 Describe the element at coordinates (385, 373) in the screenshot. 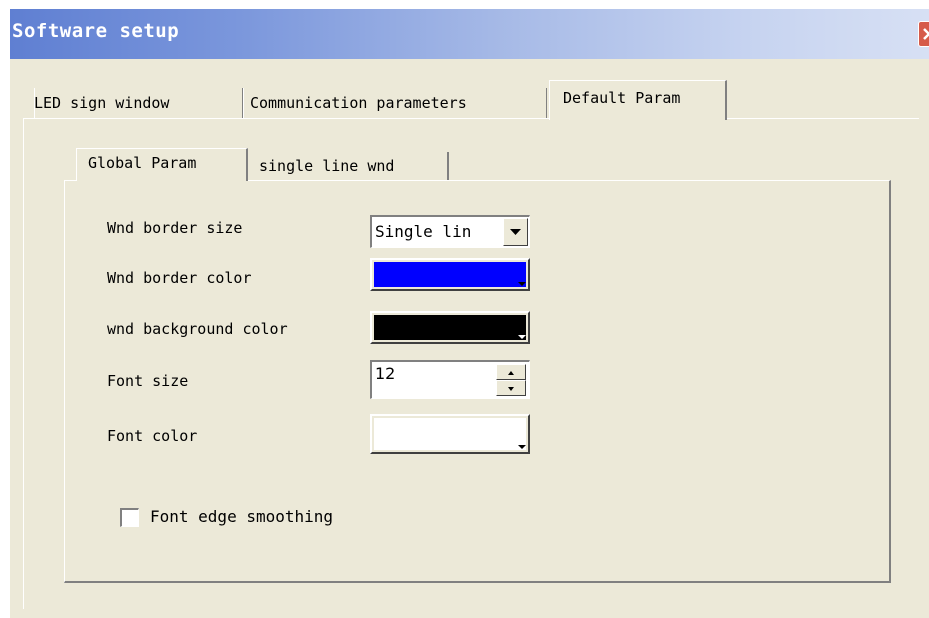

I see `font-size-value: 12` at that location.